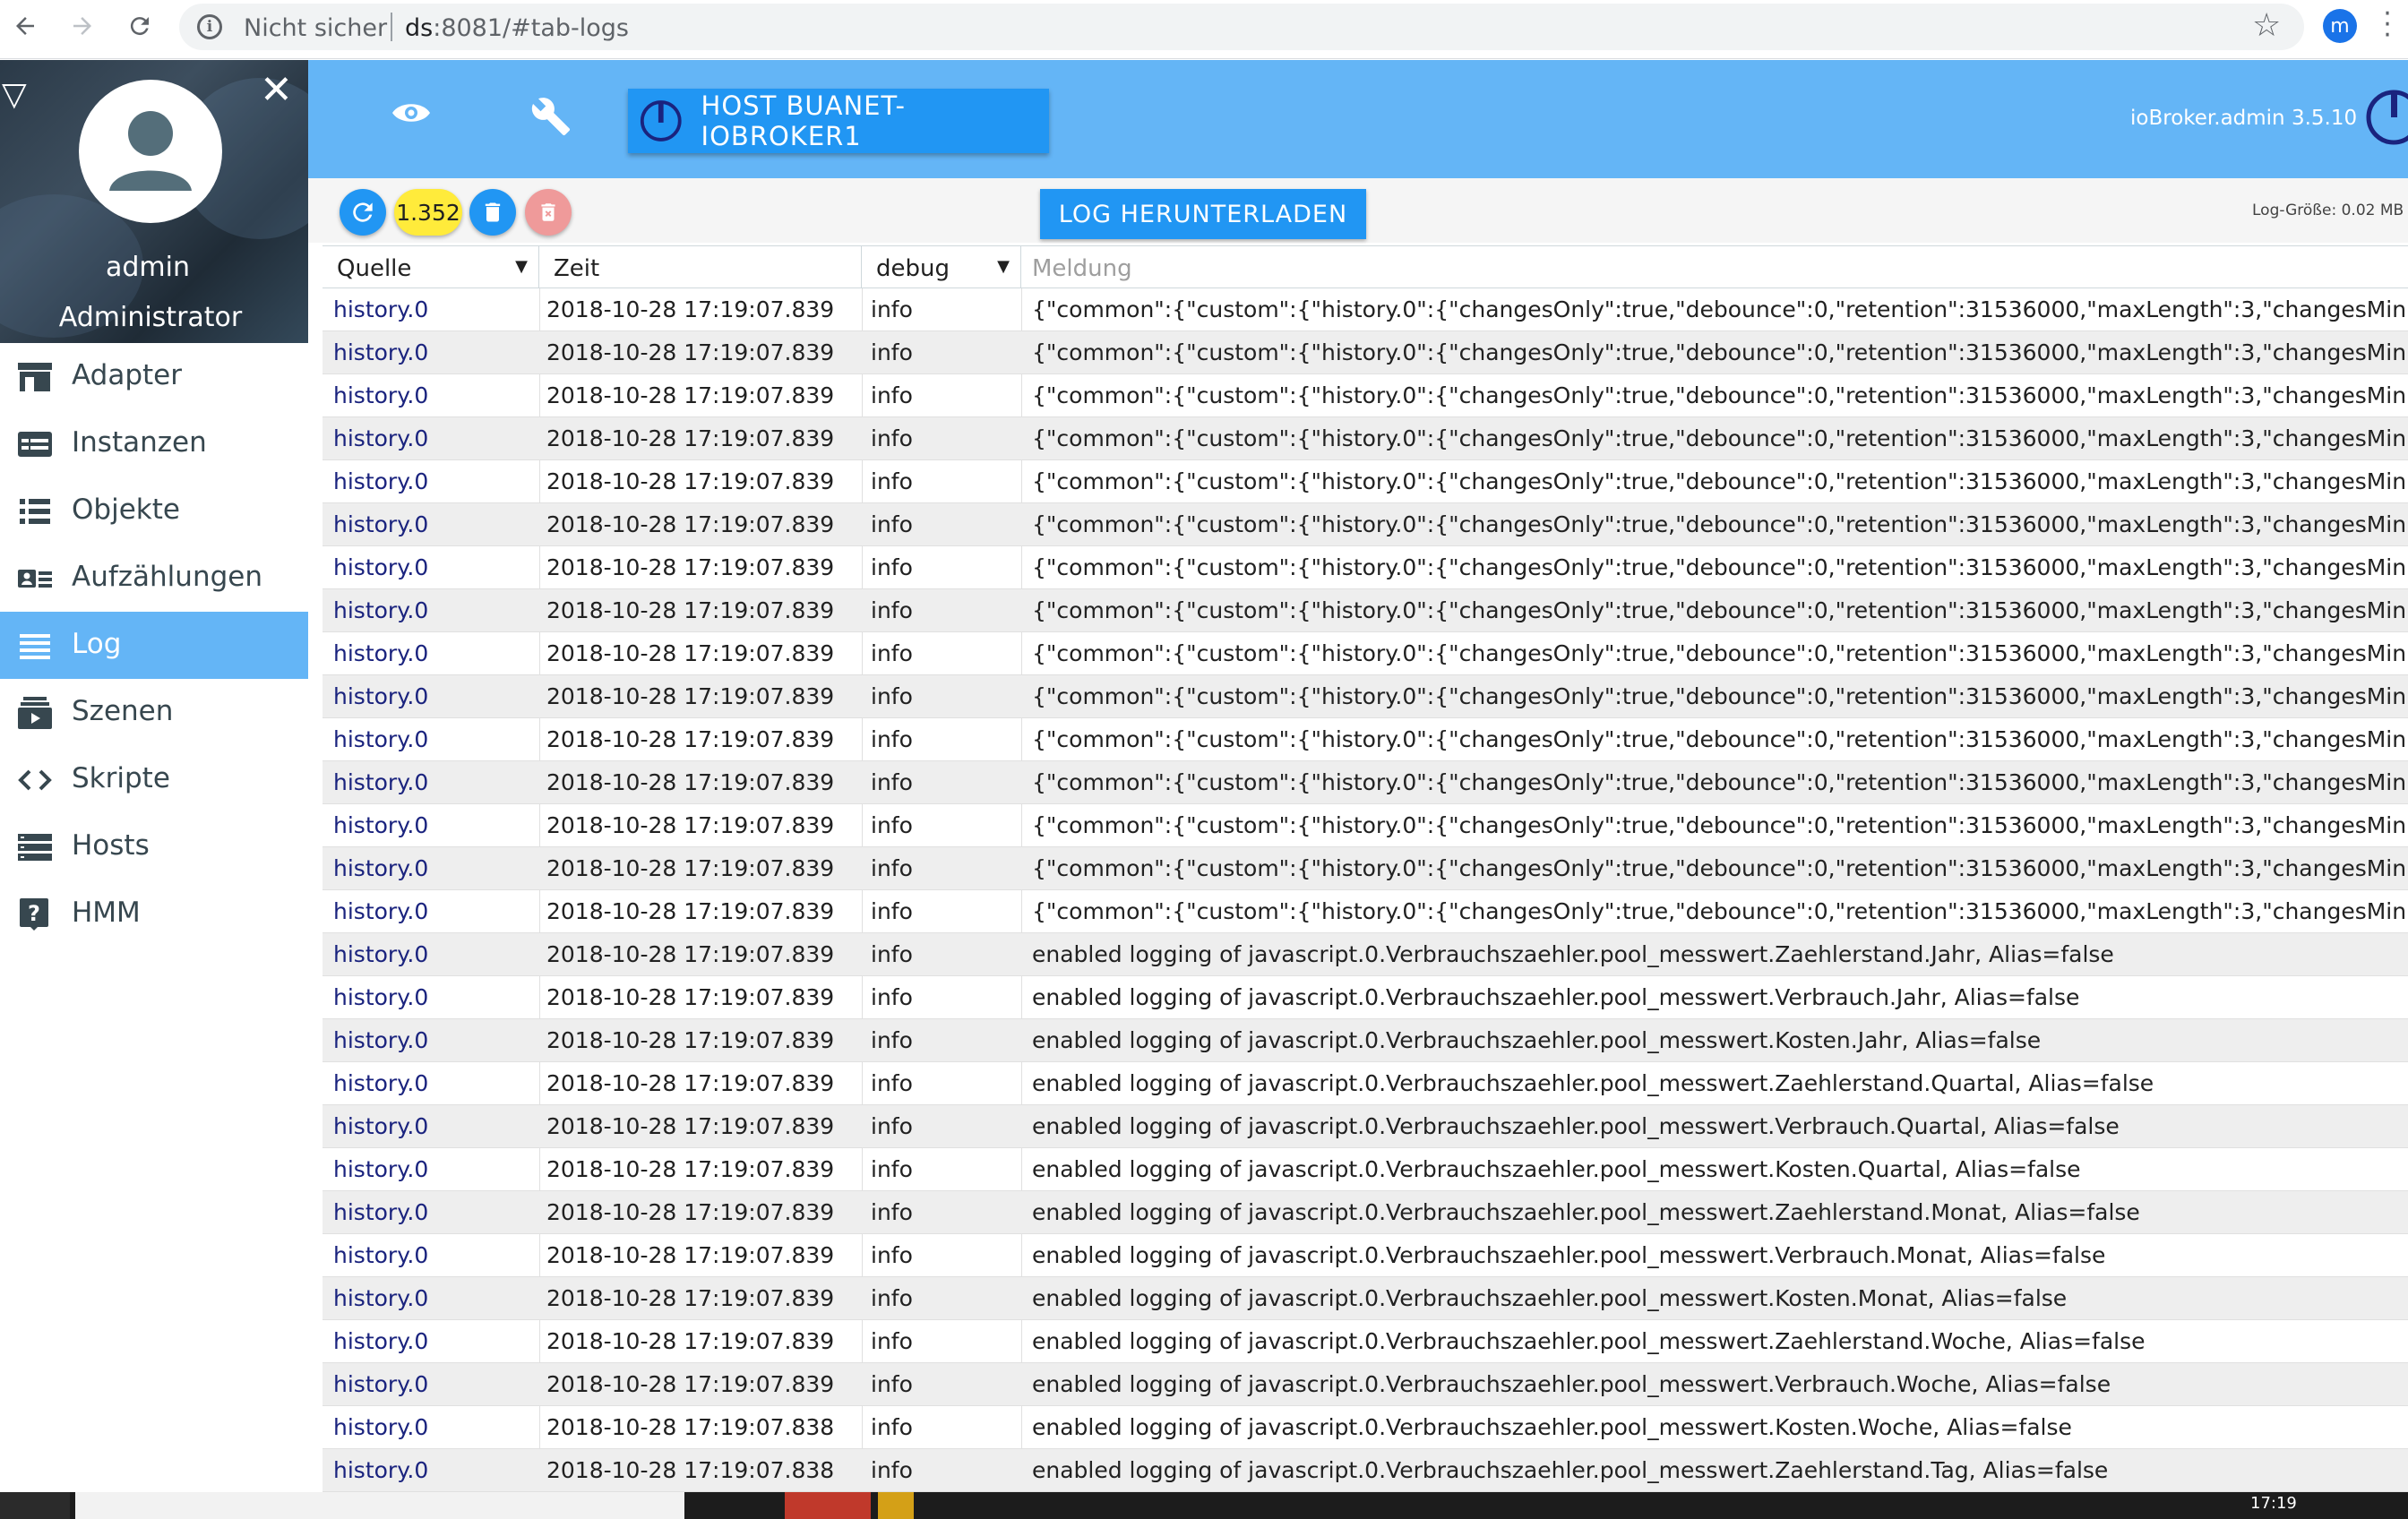 The height and width of the screenshot is (1519, 2408). I want to click on browser-menu-icon: · · ·, so click(2387, 25).